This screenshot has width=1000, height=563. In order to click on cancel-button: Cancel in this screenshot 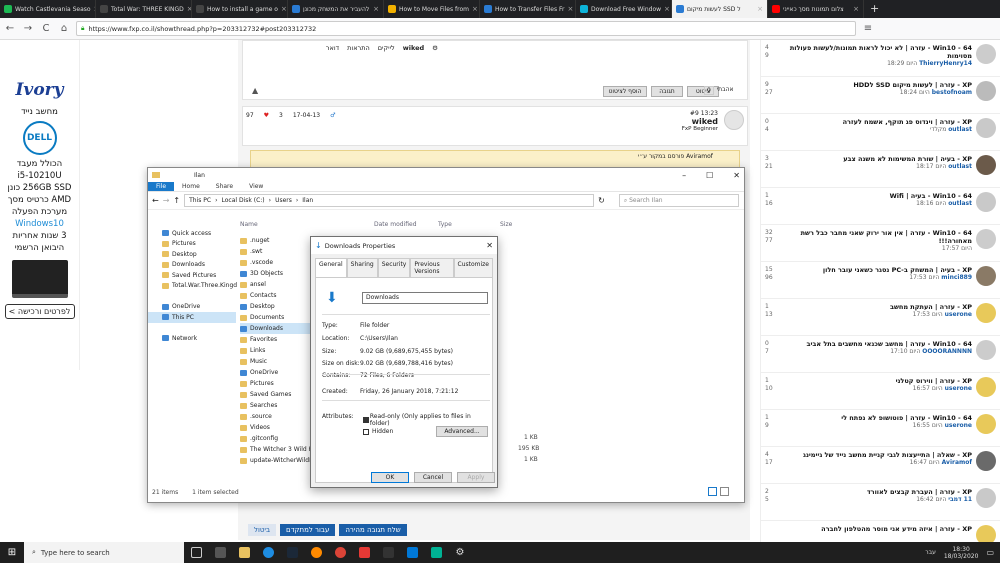, I will do `click(433, 477)`.